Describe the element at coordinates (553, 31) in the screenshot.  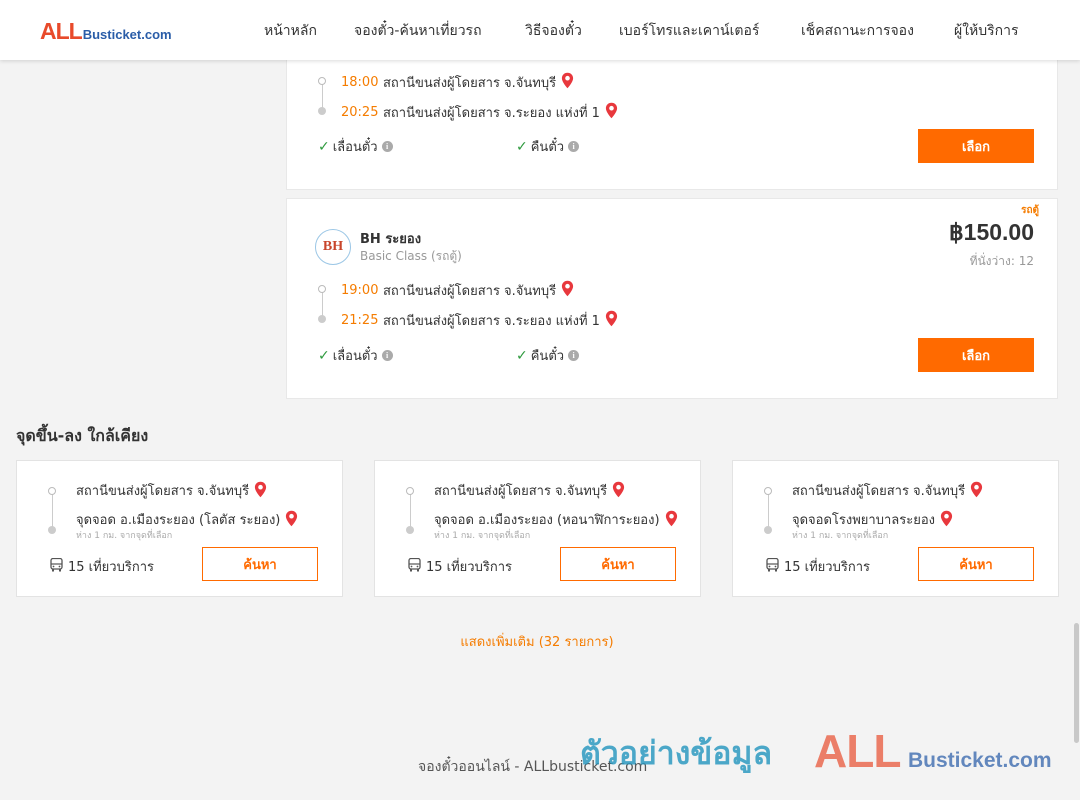
I see `nav-how-to-book: วิธีจองตั๋ว` at that location.